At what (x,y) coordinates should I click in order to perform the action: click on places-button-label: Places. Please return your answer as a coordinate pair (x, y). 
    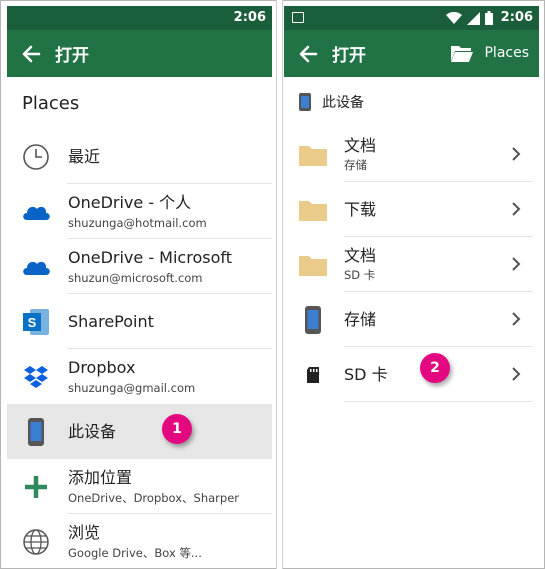
    Looking at the image, I should click on (506, 53).